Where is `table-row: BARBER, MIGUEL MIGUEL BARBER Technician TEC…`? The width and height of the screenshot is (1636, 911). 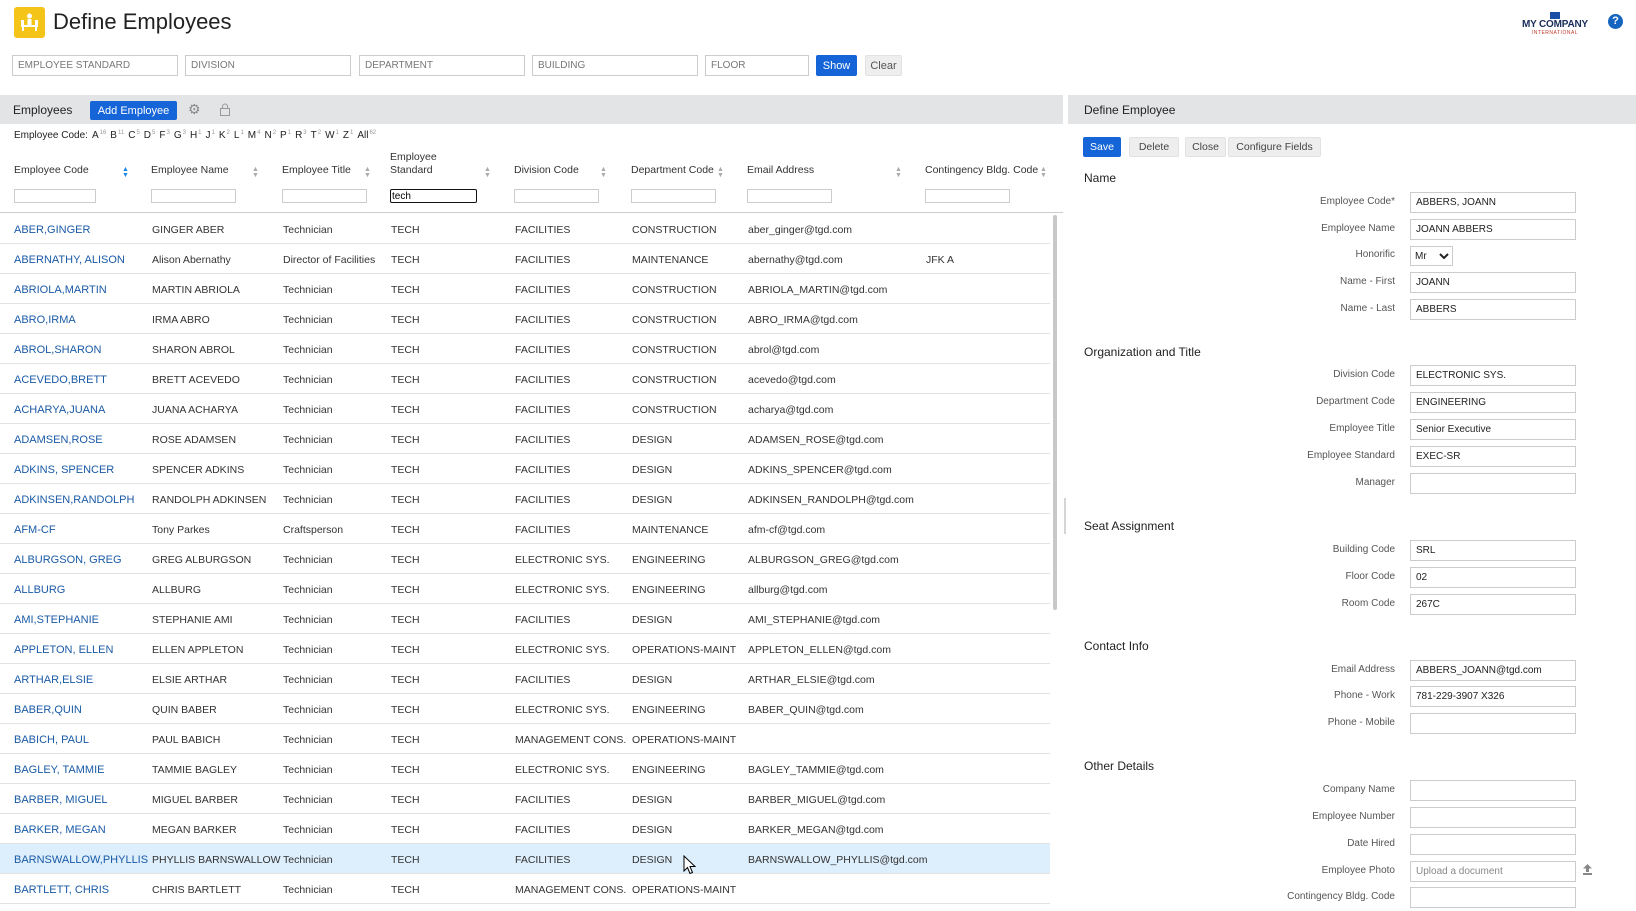
table-row: BARBER, MIGUEL MIGUEL BARBER Technician TEC… is located at coordinates (525, 799).